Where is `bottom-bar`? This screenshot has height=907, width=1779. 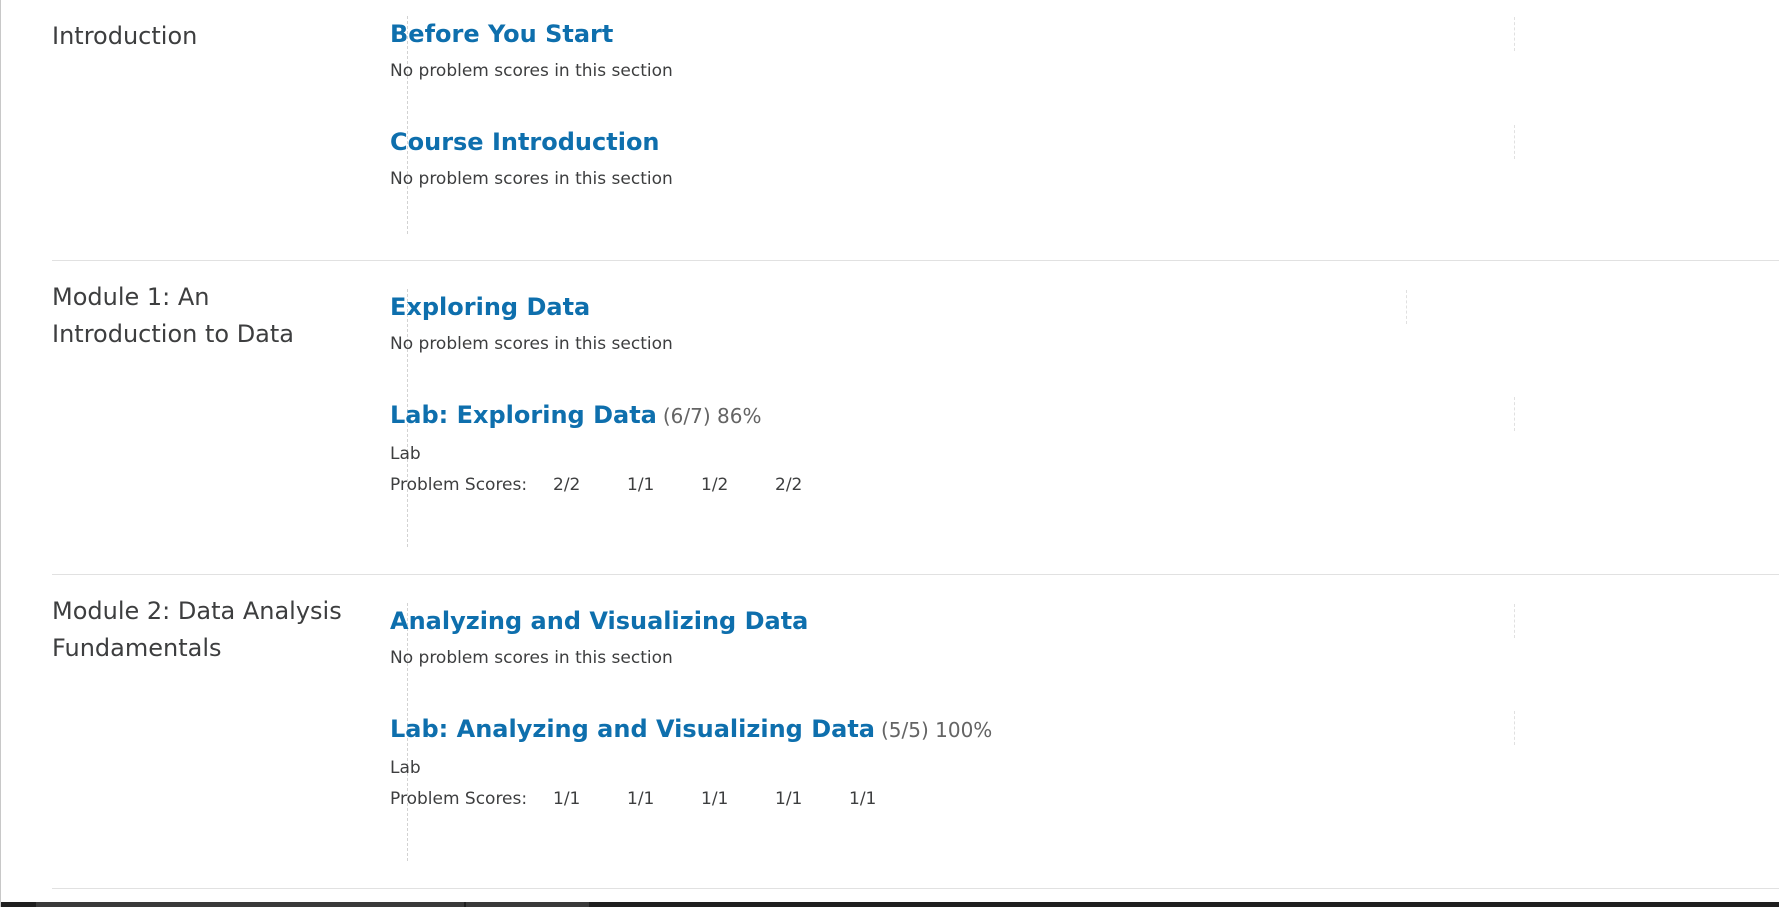
bottom-bar is located at coordinates (890, 904).